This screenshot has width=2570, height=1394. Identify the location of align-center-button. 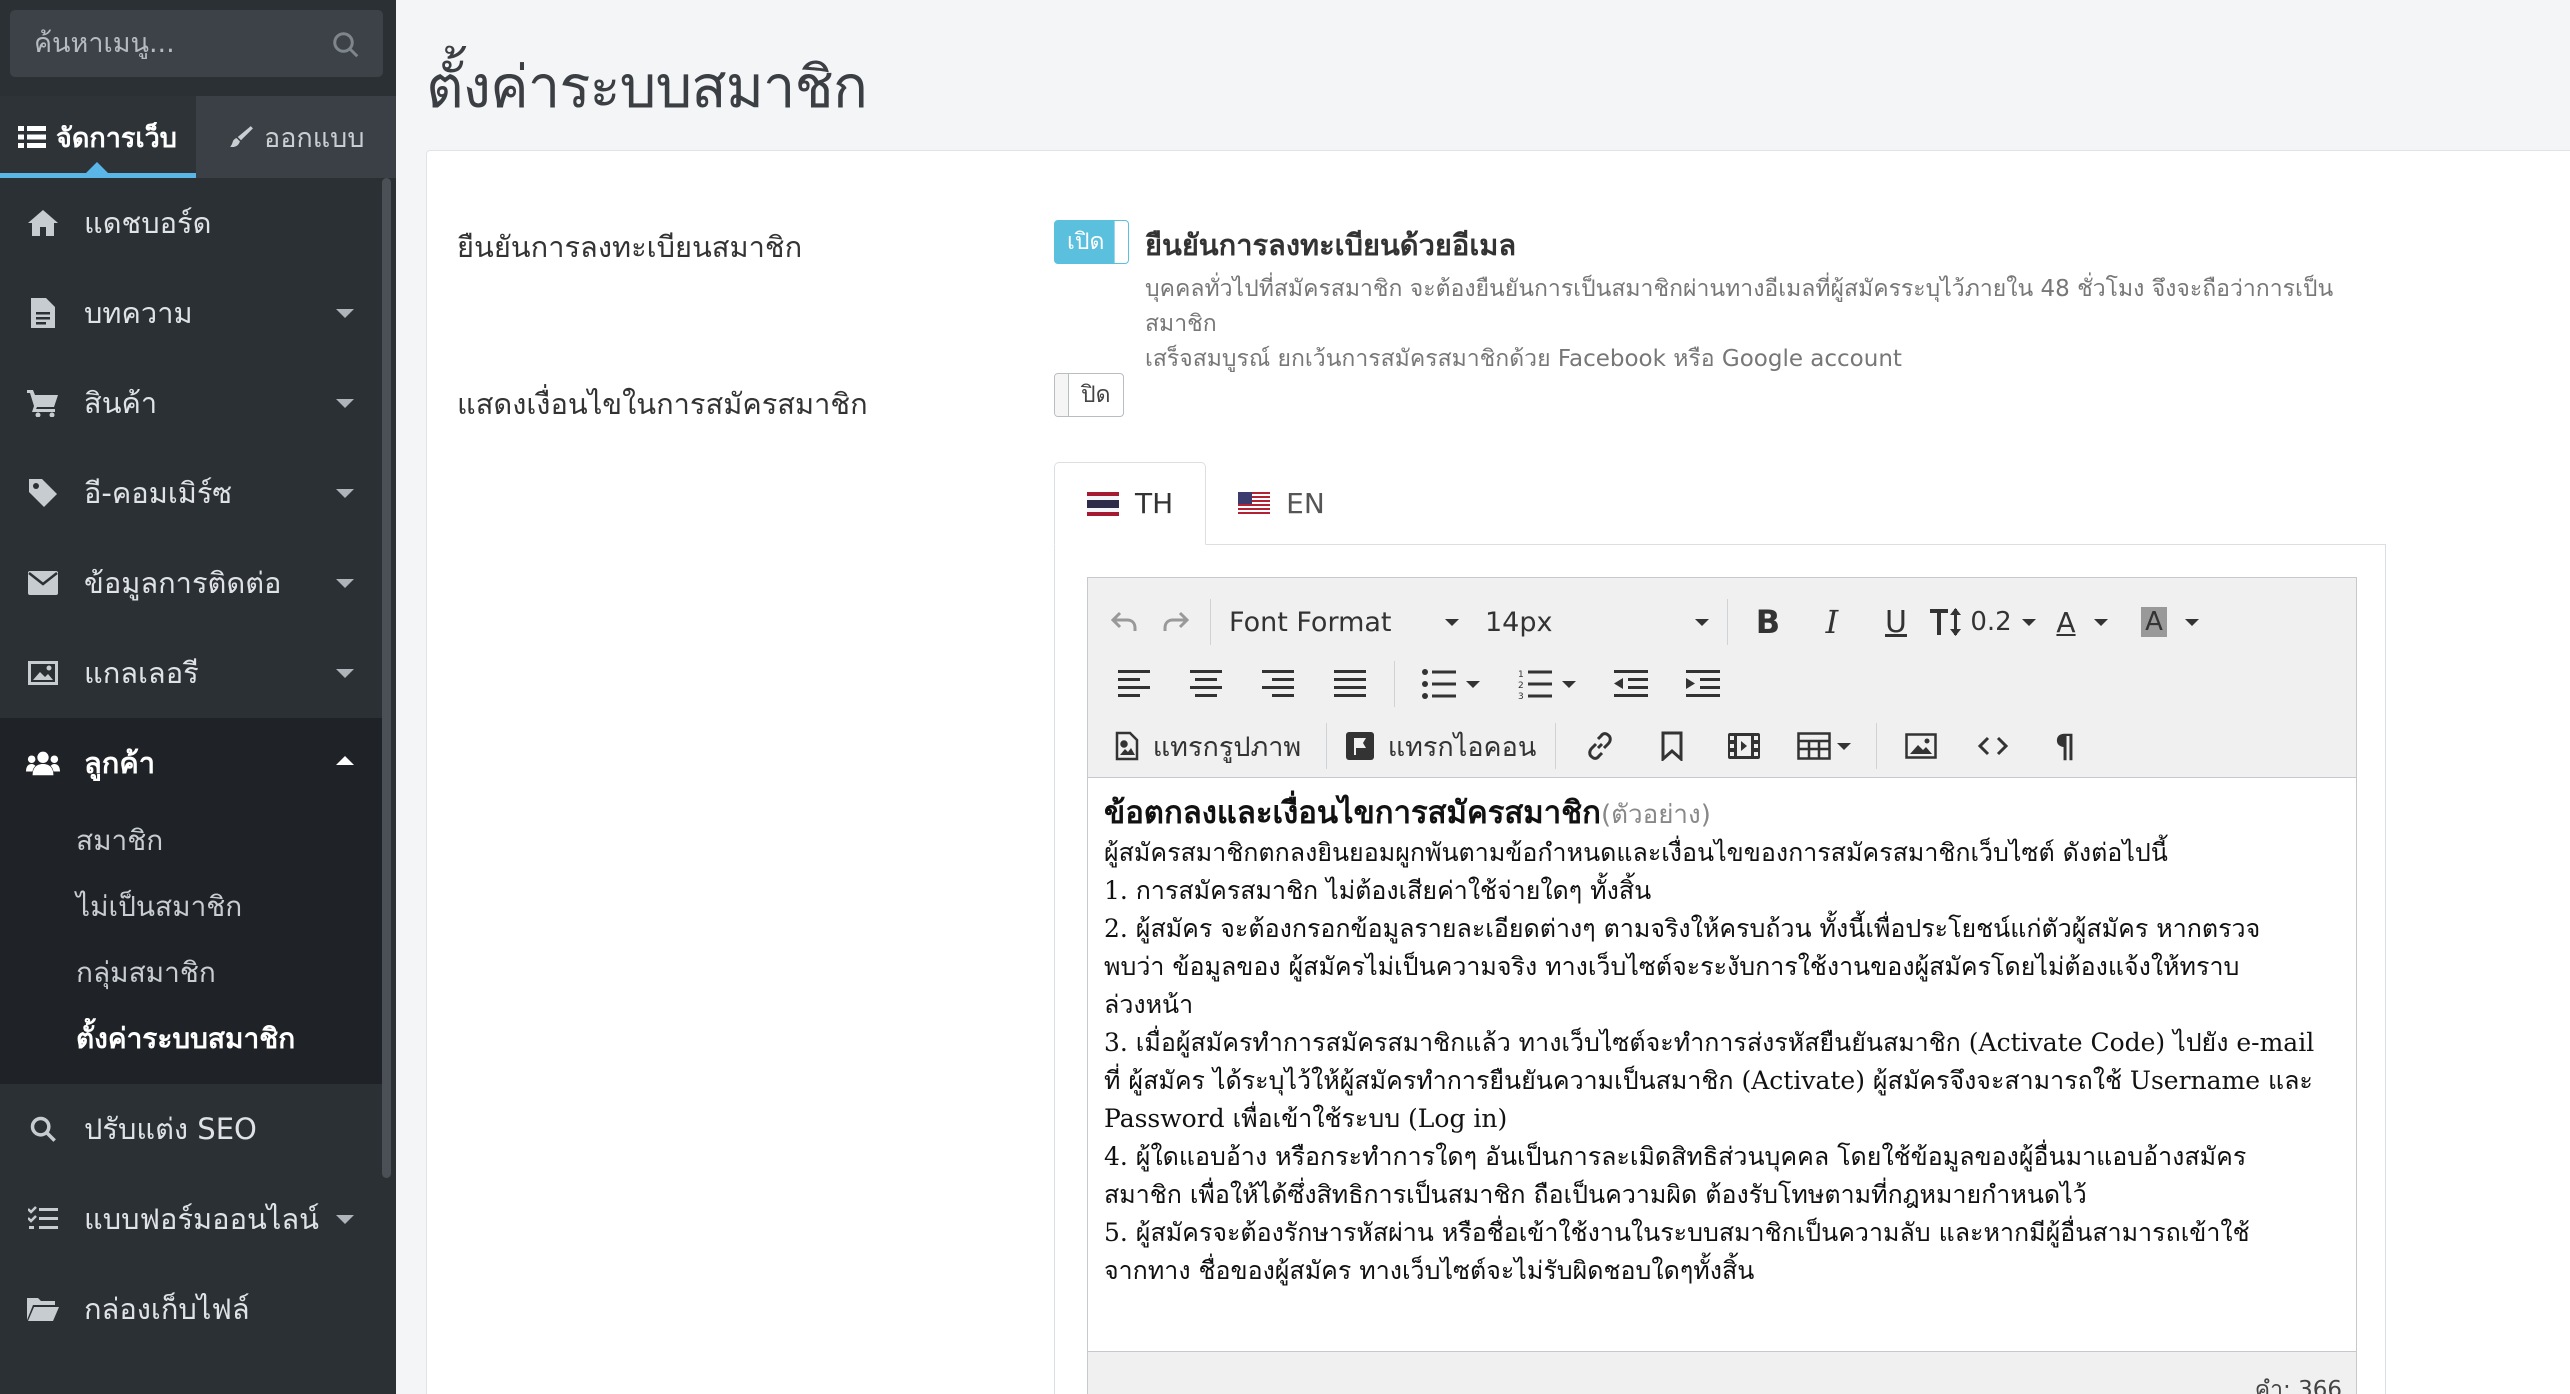
(1206, 684).